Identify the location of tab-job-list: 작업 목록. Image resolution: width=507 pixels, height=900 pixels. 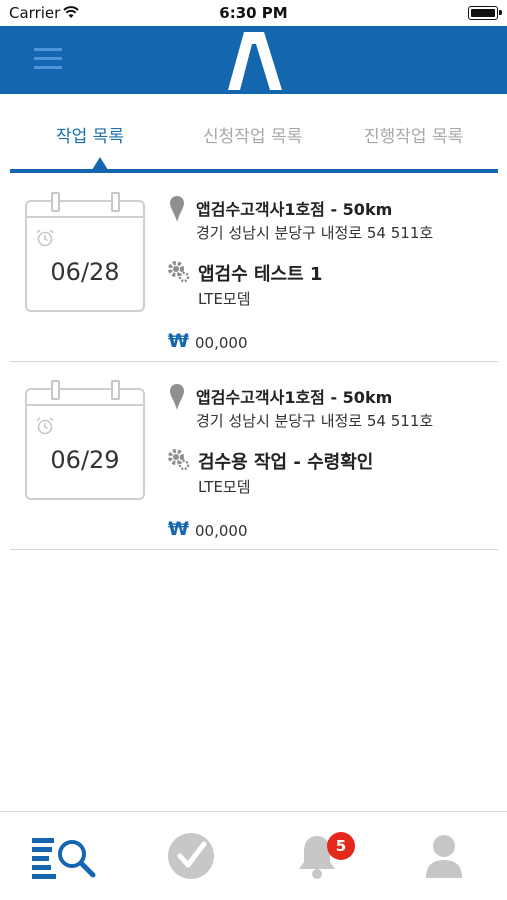
(90, 134).